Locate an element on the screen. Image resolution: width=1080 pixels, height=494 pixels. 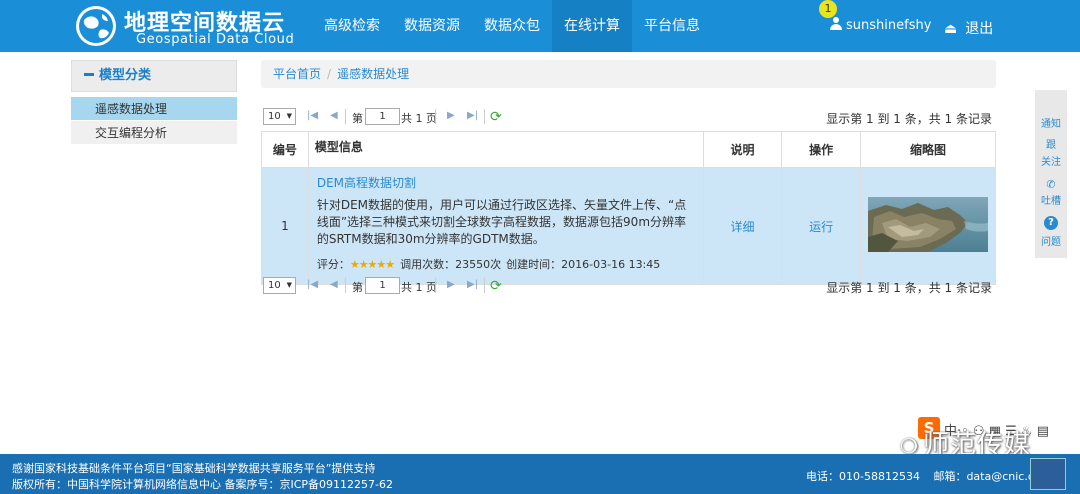
sidebar-header: 模型分类 is located at coordinates (154, 76).